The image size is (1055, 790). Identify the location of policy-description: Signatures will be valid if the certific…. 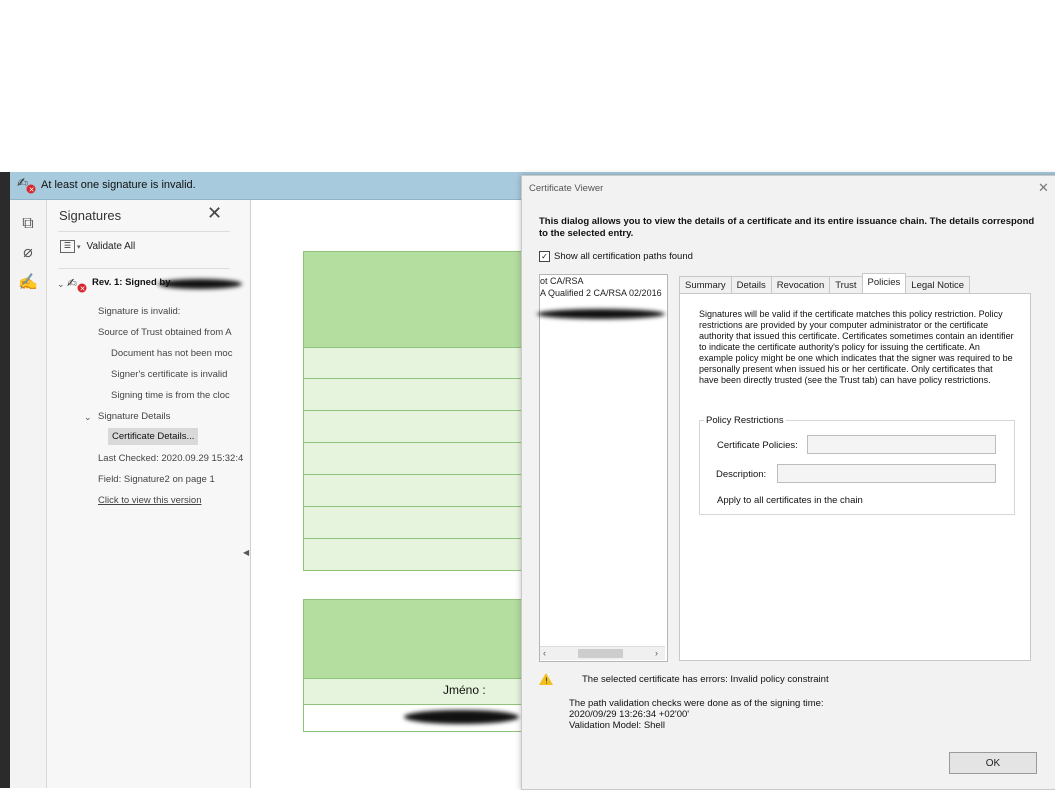
(856, 347).